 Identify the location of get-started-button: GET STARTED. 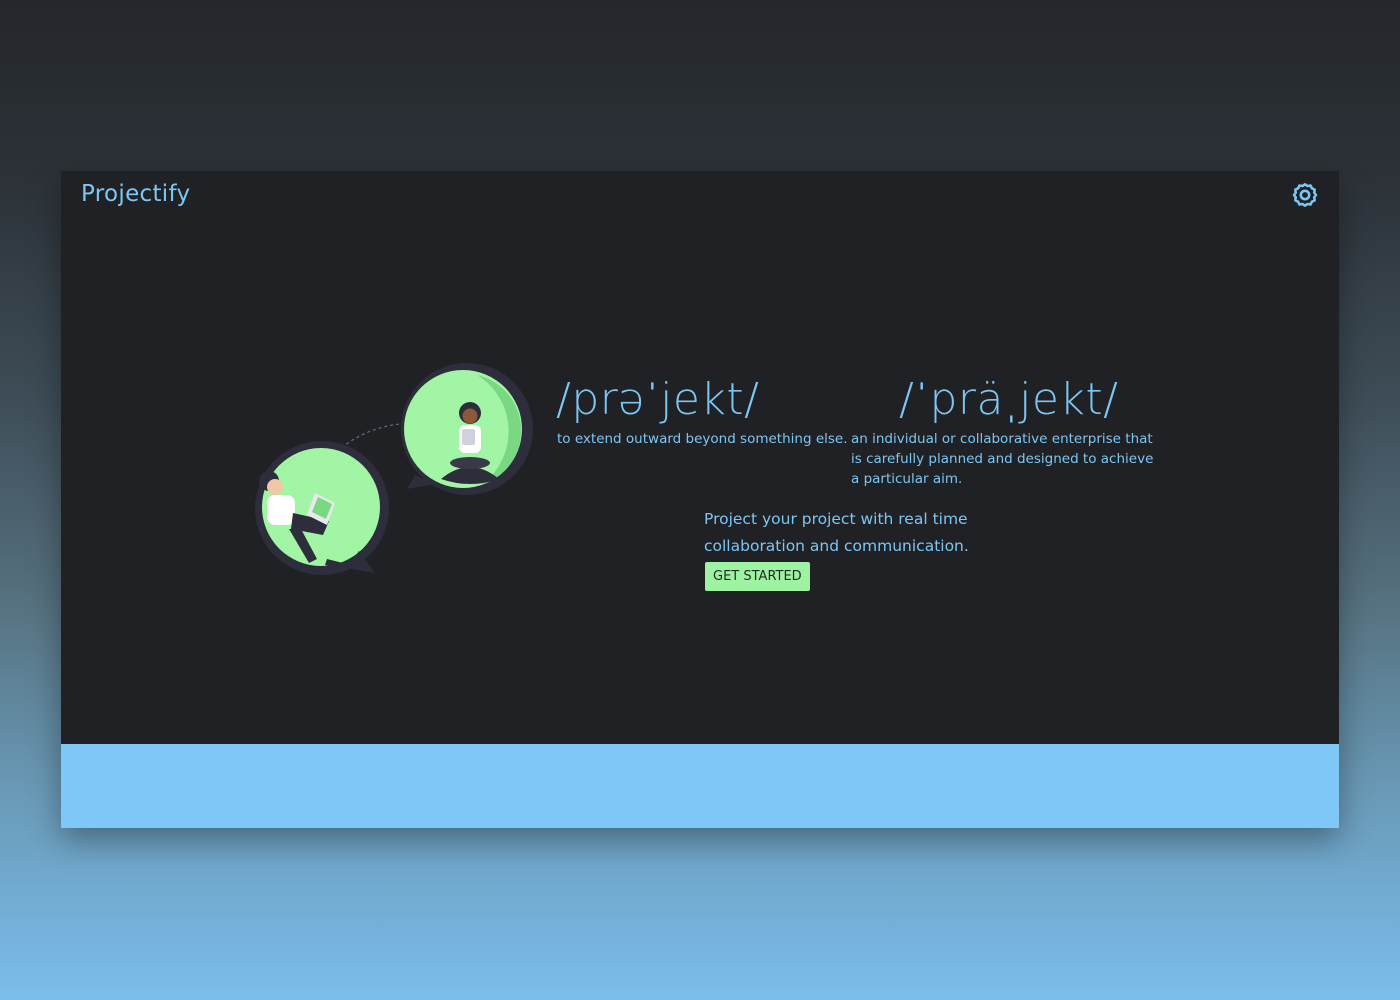
(757, 576).